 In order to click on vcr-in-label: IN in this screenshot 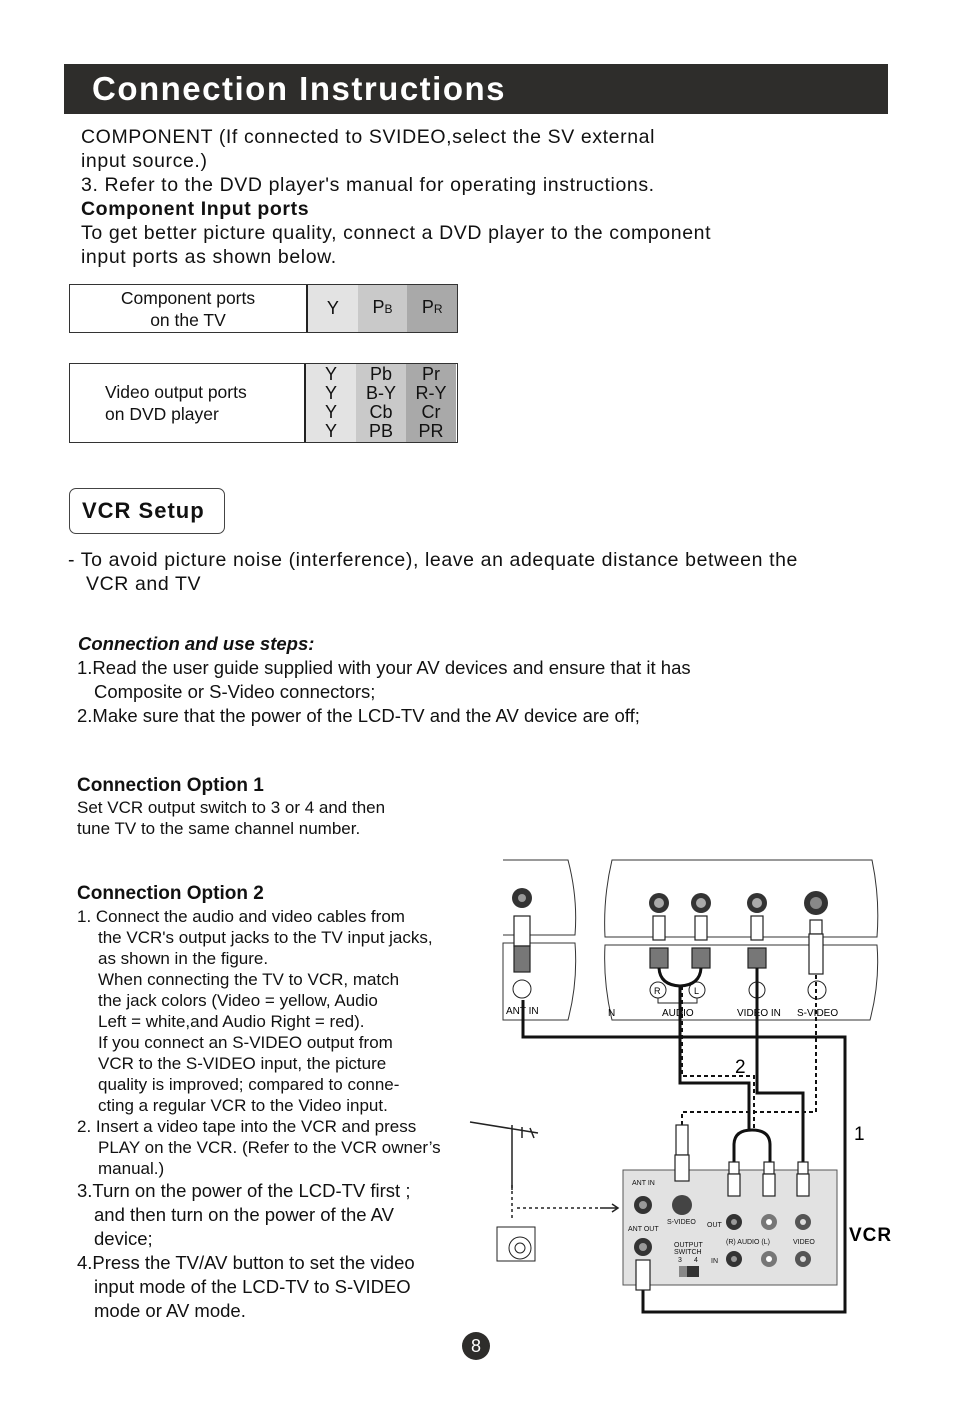, I will do `click(714, 1261)`.